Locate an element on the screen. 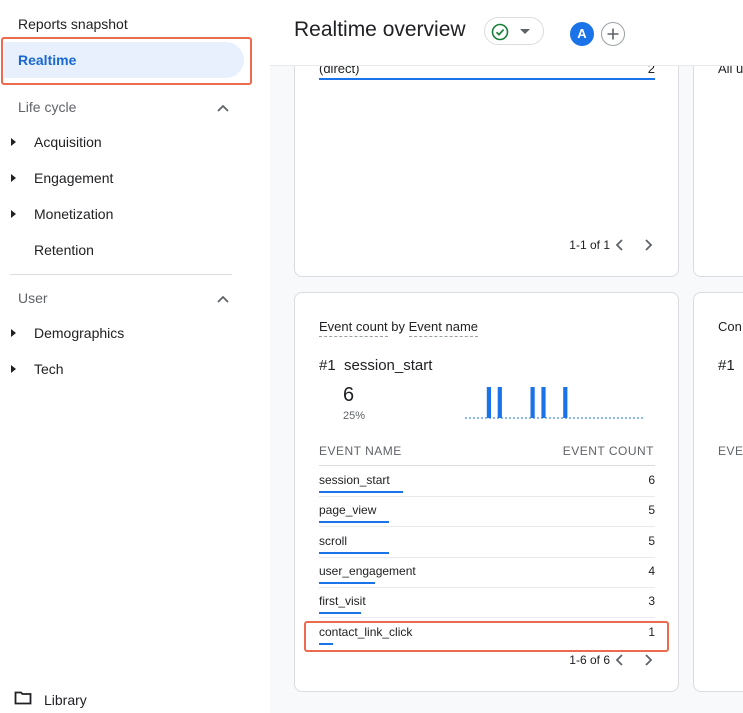  event-name: session_start is located at coordinates (354, 480).